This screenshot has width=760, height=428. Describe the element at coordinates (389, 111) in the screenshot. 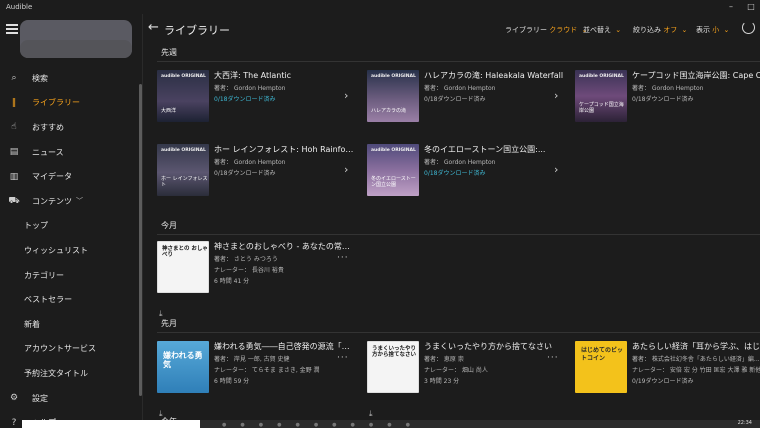

I see `cover-title: ハレアカラの滝` at that location.